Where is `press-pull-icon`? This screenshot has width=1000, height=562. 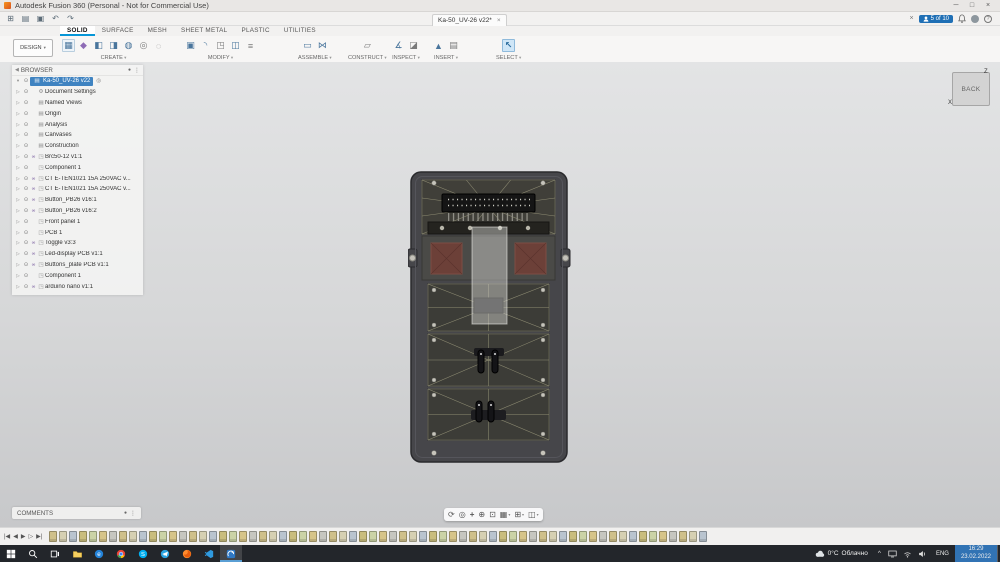
press-pull-icon is located at coordinates (190, 45).